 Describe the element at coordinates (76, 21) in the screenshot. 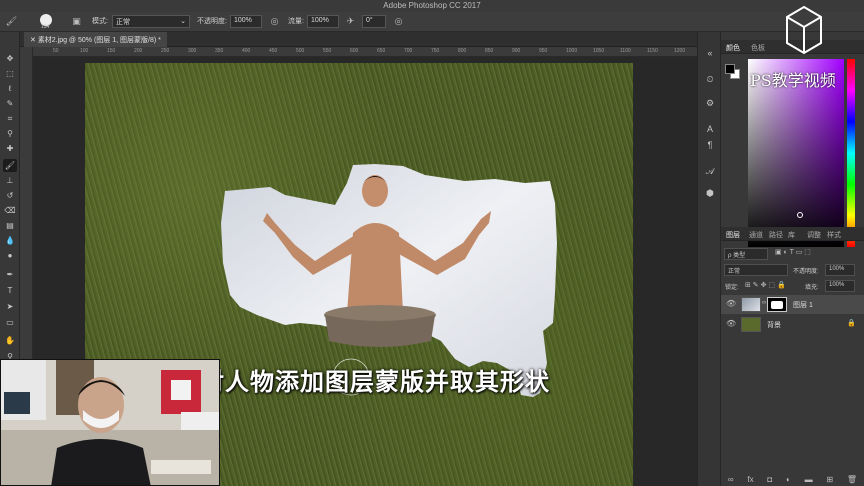

I see `brush-panel-icon: ▣` at that location.